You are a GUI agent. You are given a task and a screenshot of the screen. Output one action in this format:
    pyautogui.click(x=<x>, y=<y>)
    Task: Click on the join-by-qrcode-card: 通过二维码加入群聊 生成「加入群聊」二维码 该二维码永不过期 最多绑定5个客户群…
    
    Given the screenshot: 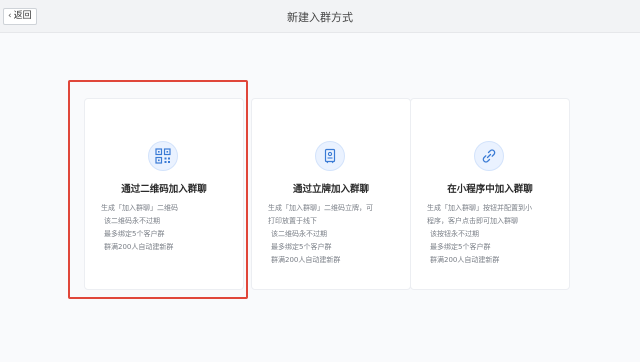 What is the action you would take?
    pyautogui.click(x=164, y=194)
    